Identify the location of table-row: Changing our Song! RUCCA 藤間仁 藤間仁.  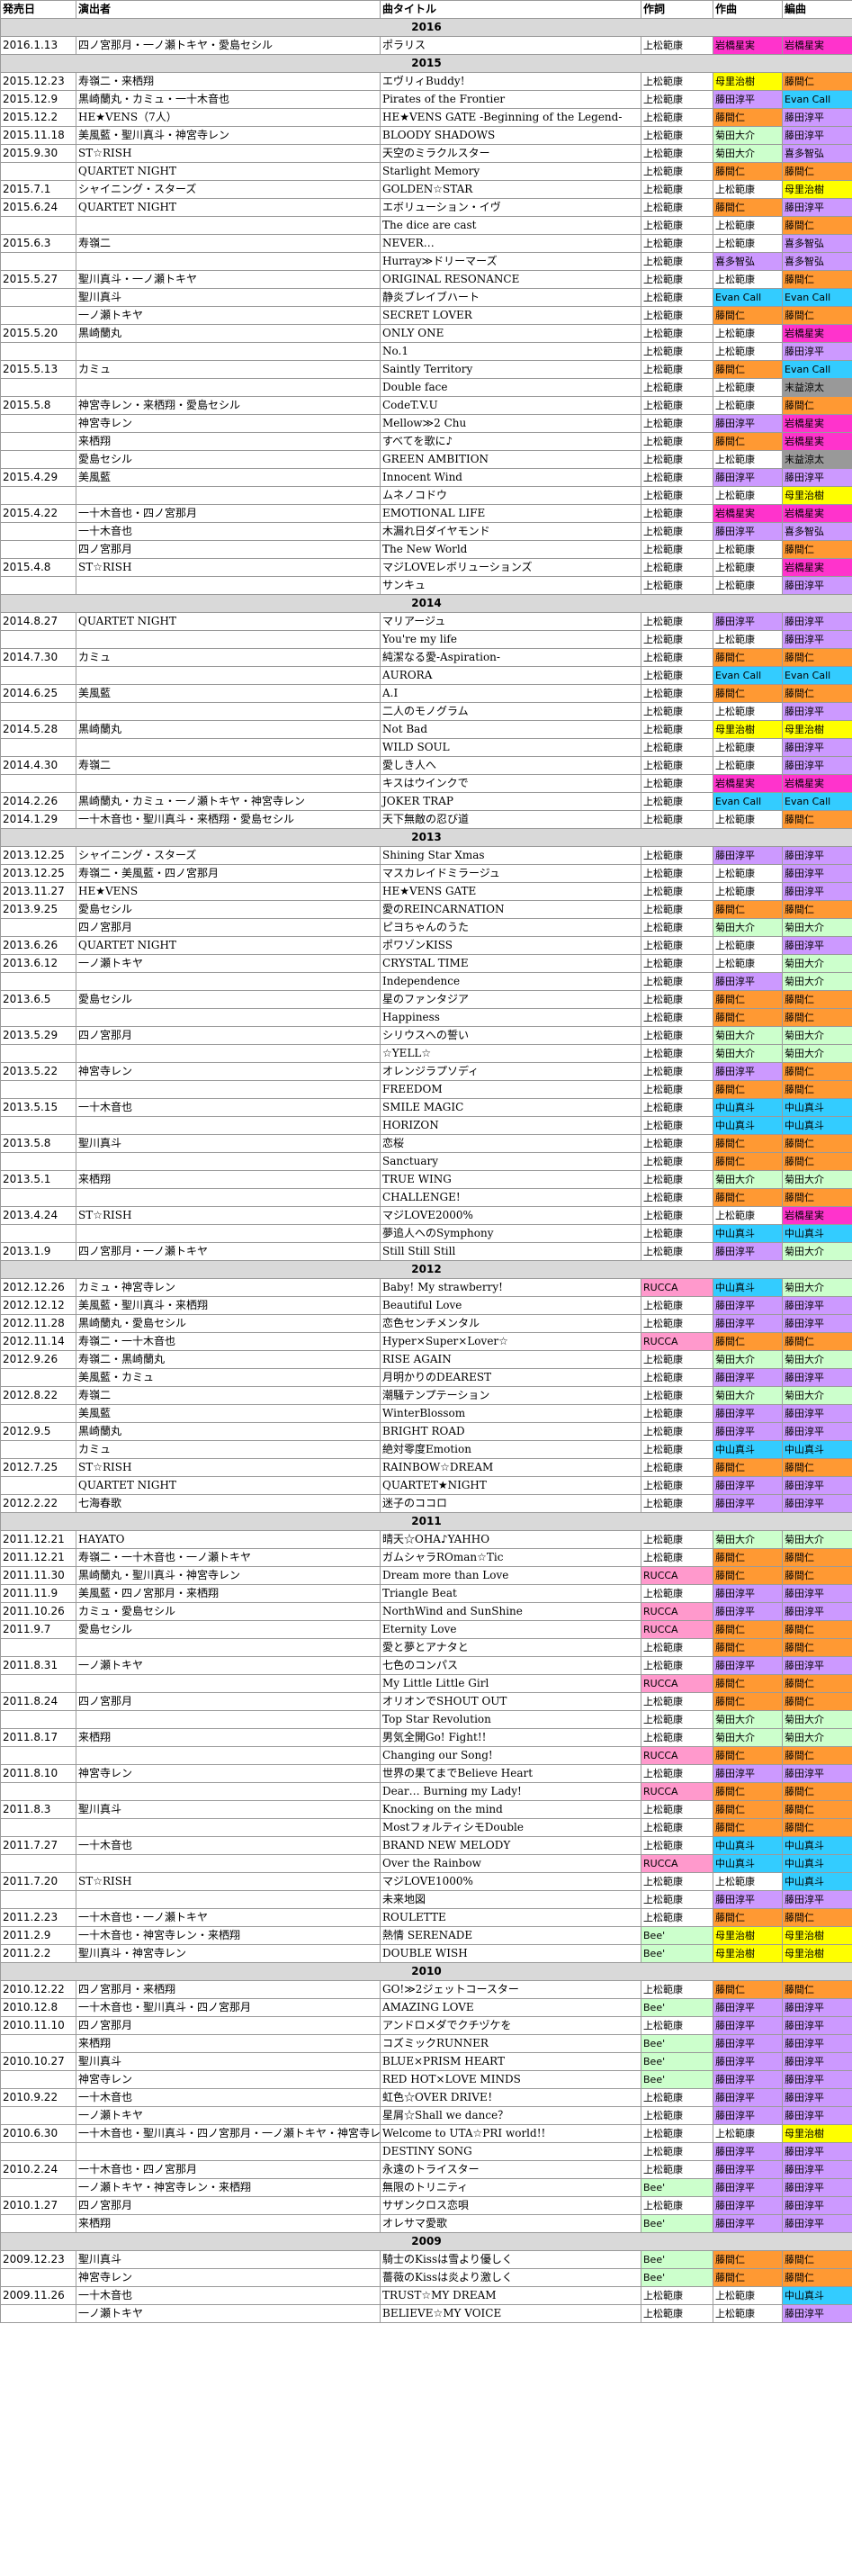
(426, 1755).